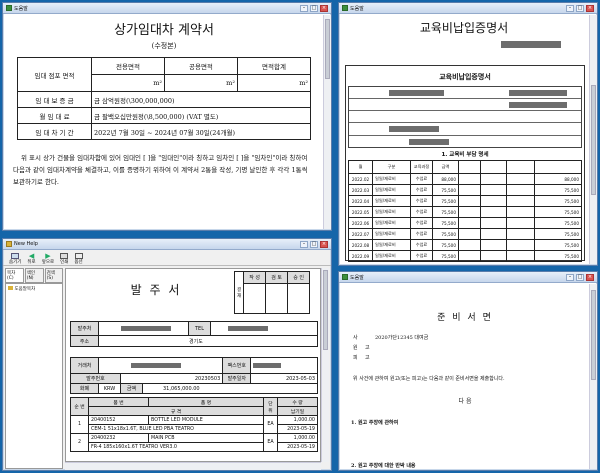  I want to click on amount-label: 금액, so click(131, 388).